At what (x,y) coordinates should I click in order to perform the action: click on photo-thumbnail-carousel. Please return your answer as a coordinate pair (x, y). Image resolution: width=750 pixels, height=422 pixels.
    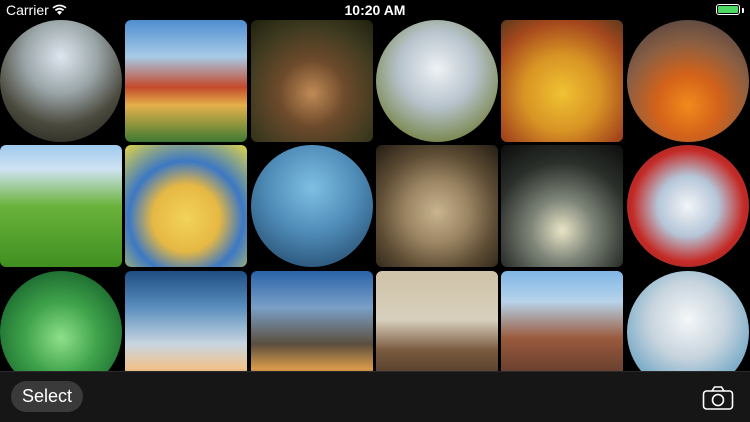
    Looking at the image, I should click on (186, 81).